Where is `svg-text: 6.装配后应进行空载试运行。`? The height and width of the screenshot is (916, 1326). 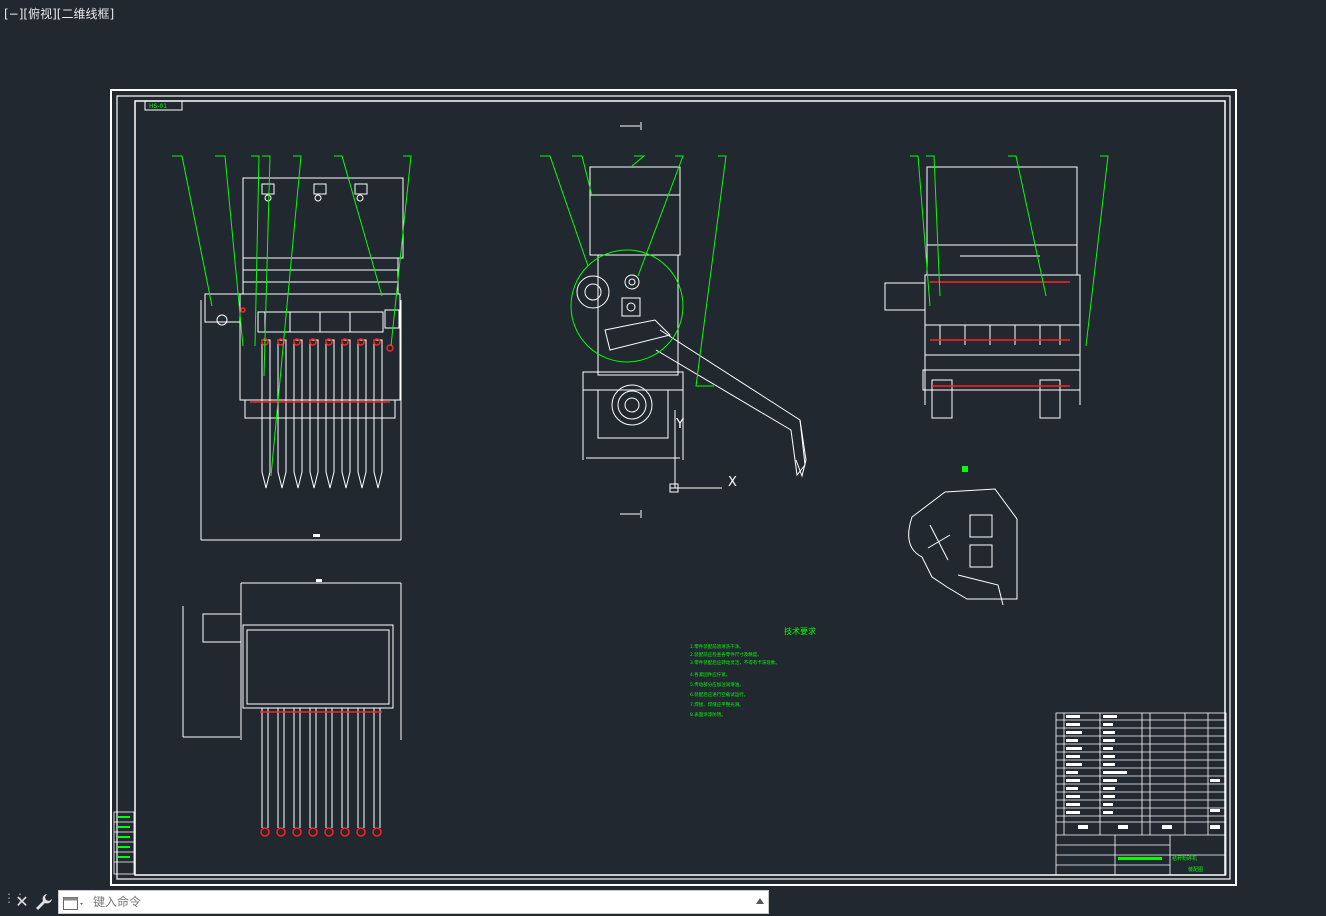 svg-text: 6.装配后应进行空载试运行。 is located at coordinates (719, 694).